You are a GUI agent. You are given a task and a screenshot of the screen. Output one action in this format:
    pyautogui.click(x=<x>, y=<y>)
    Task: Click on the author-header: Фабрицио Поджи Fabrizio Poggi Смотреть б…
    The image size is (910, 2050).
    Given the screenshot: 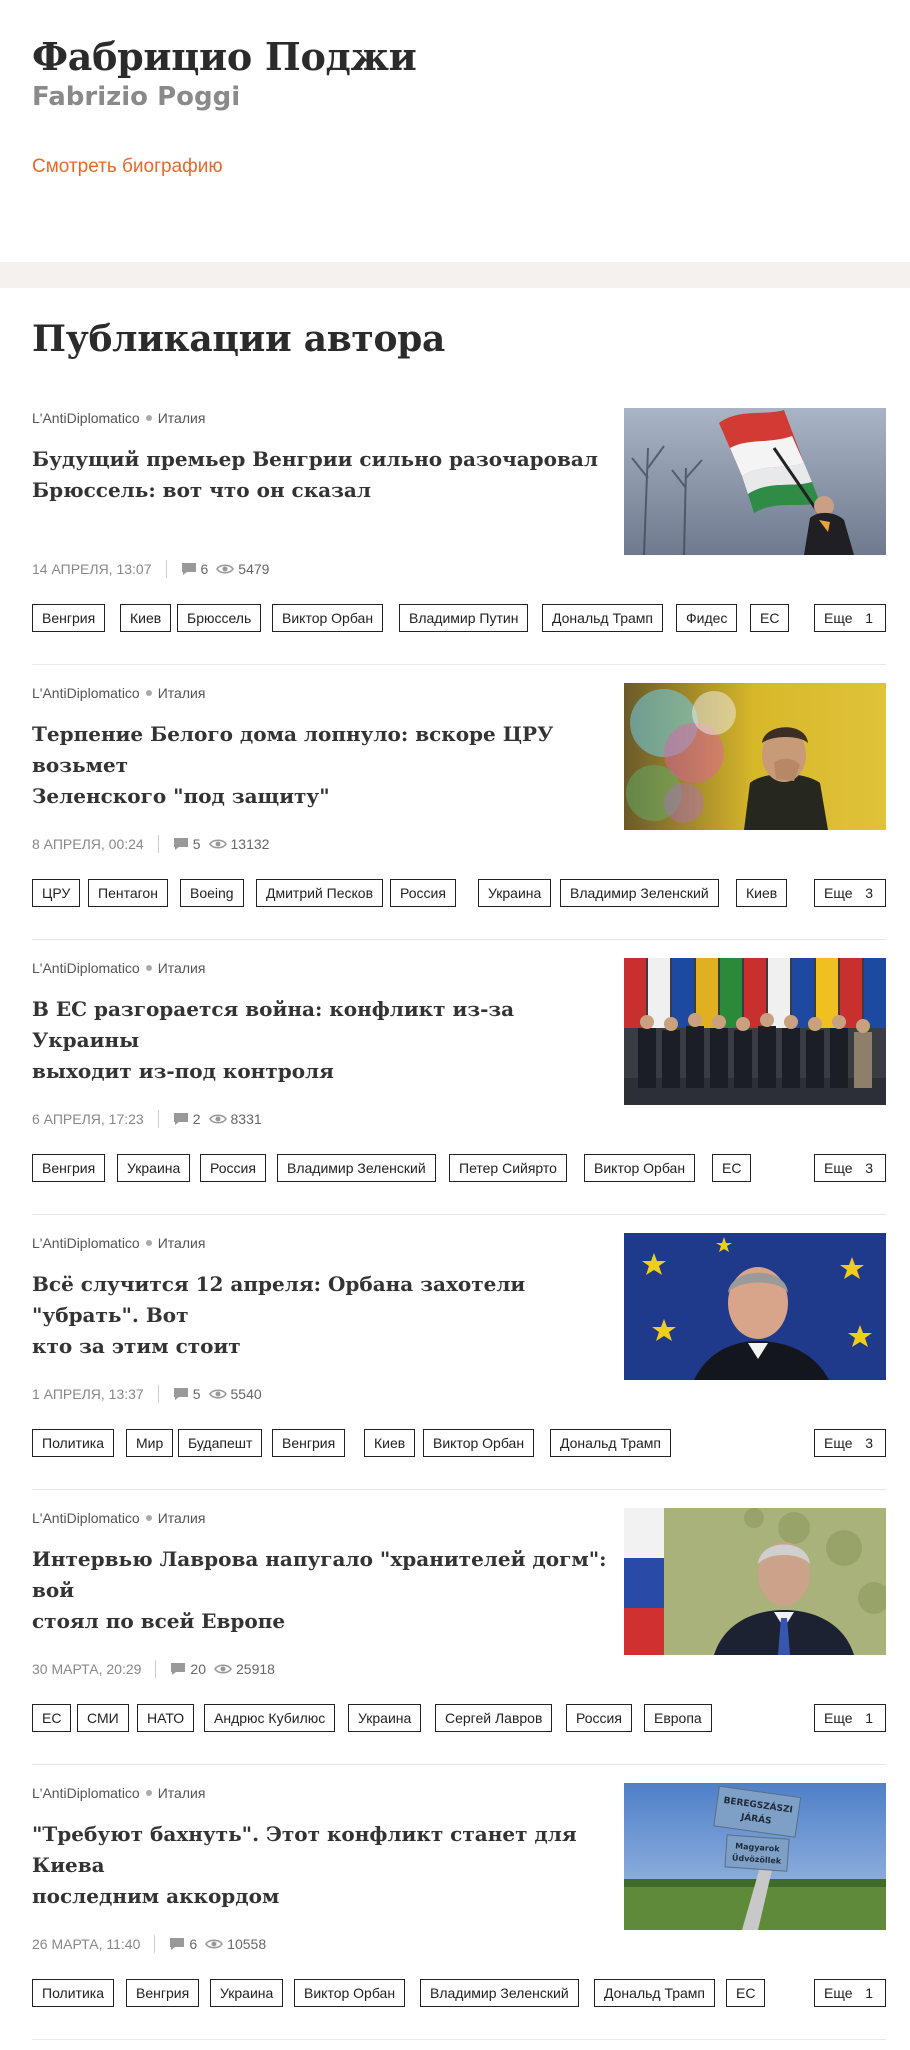 What is the action you would take?
    pyautogui.click(x=455, y=131)
    